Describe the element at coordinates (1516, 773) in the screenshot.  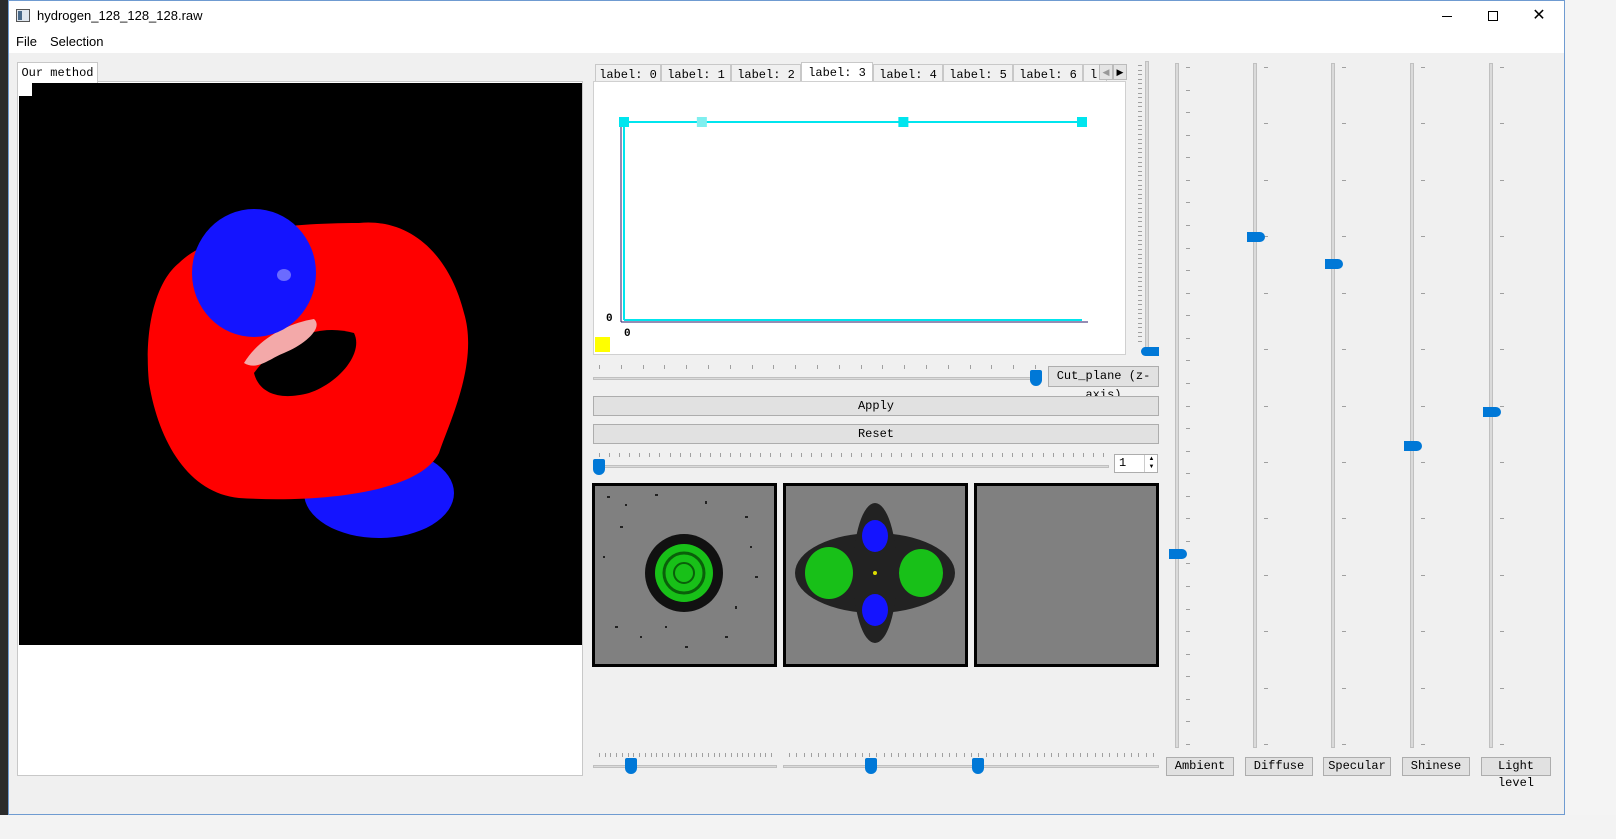
I see `light-level-button: Light level` at that location.